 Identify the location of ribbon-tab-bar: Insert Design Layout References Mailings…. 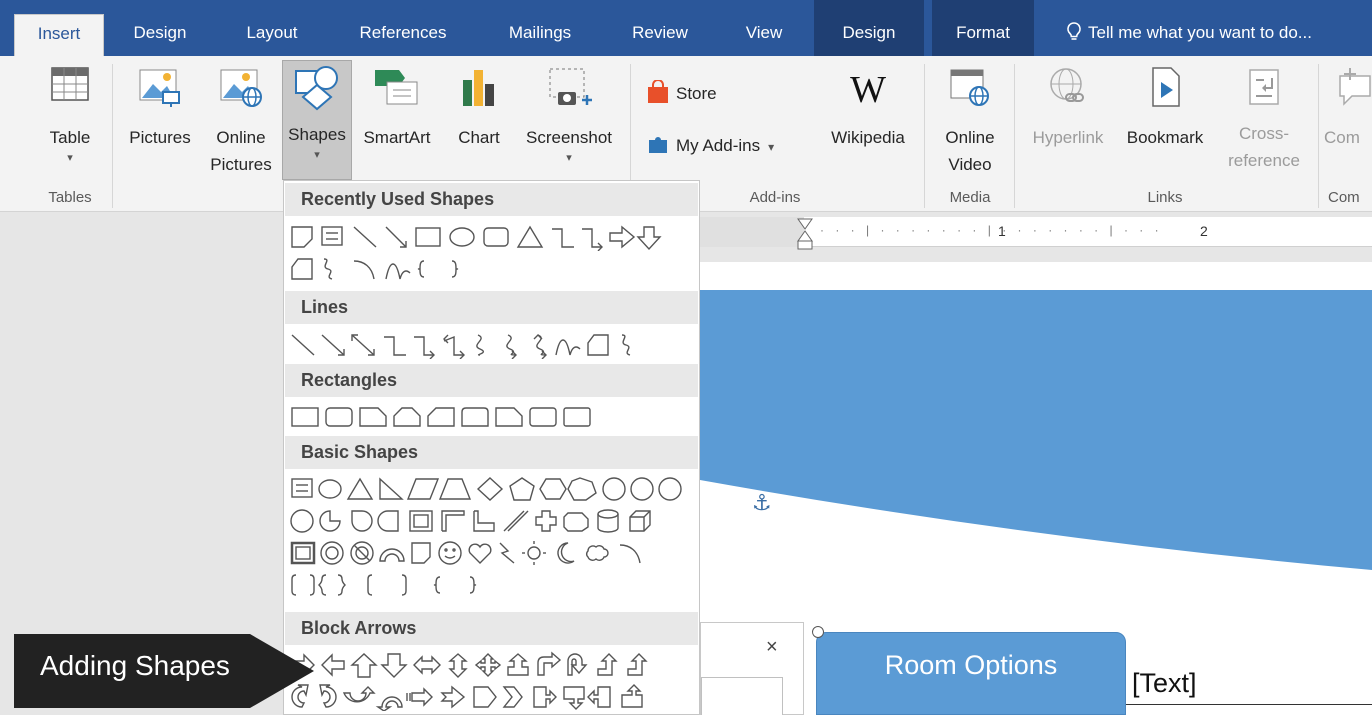
(686, 28).